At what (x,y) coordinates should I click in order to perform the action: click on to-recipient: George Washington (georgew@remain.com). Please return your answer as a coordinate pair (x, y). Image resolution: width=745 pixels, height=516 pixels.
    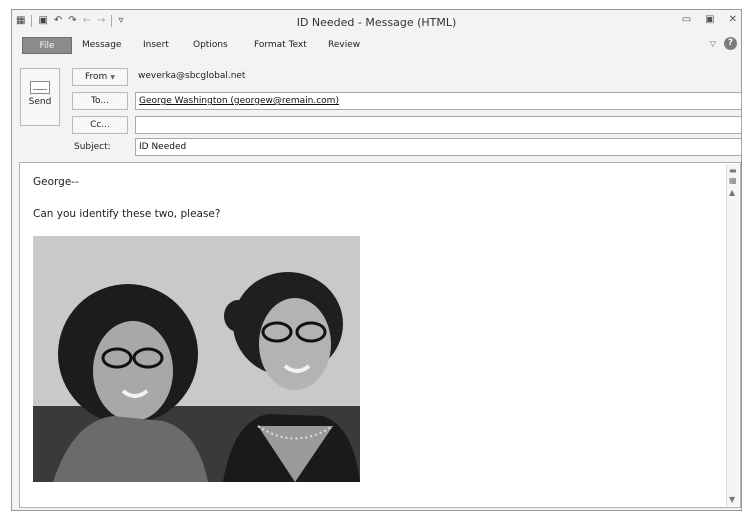
    Looking at the image, I should click on (239, 101).